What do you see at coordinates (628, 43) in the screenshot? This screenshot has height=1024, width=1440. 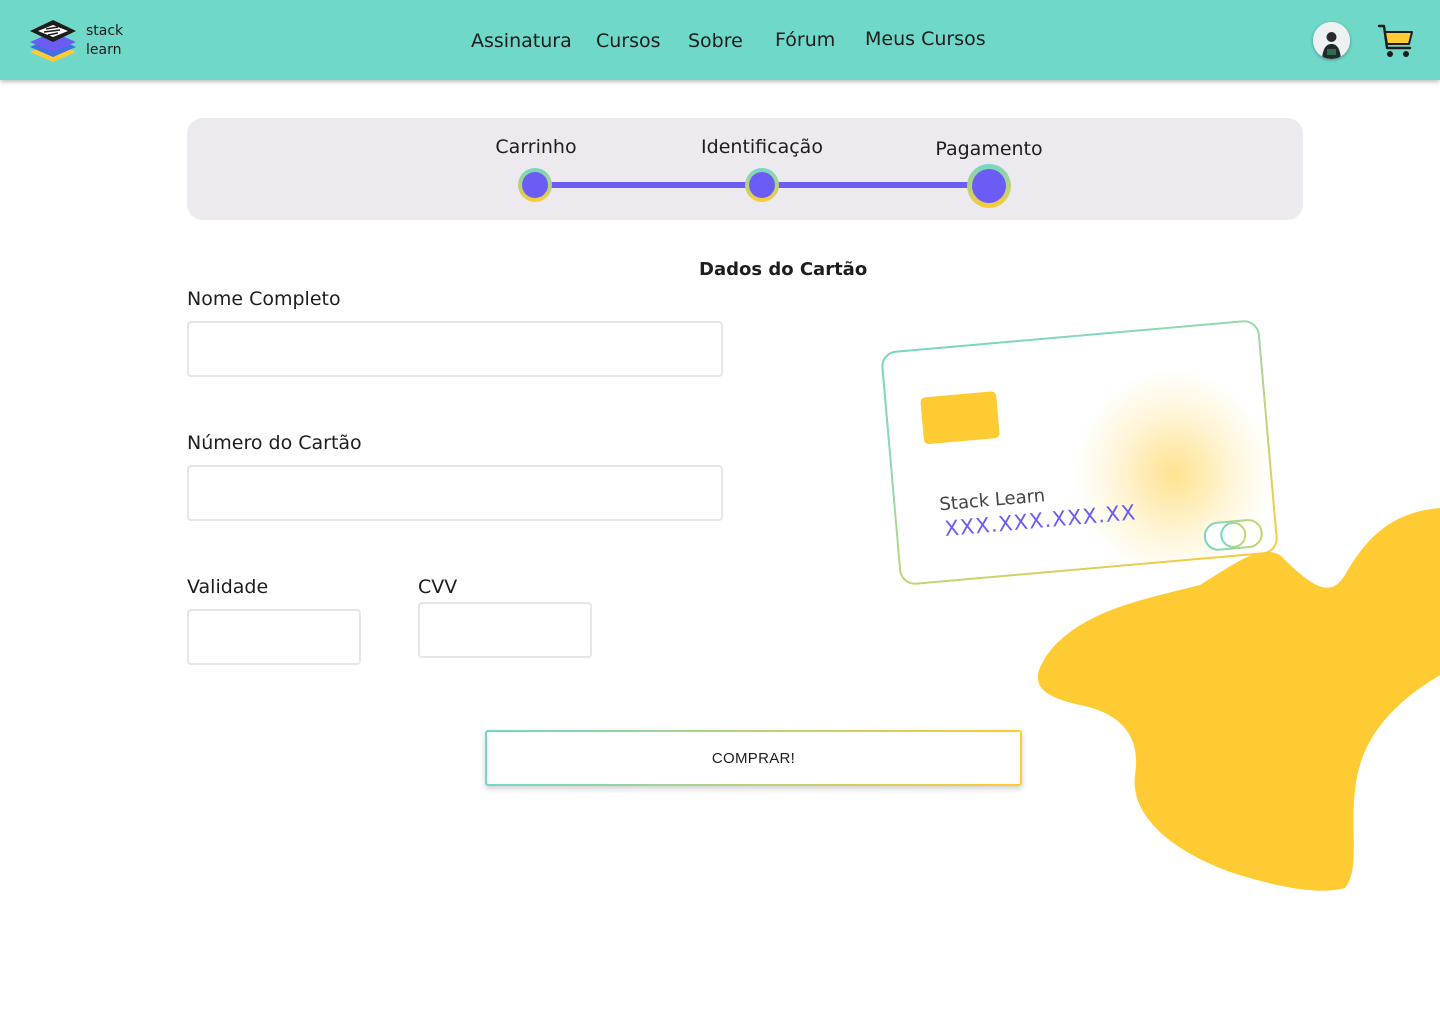 I see `nav-cursos: Cursos` at bounding box center [628, 43].